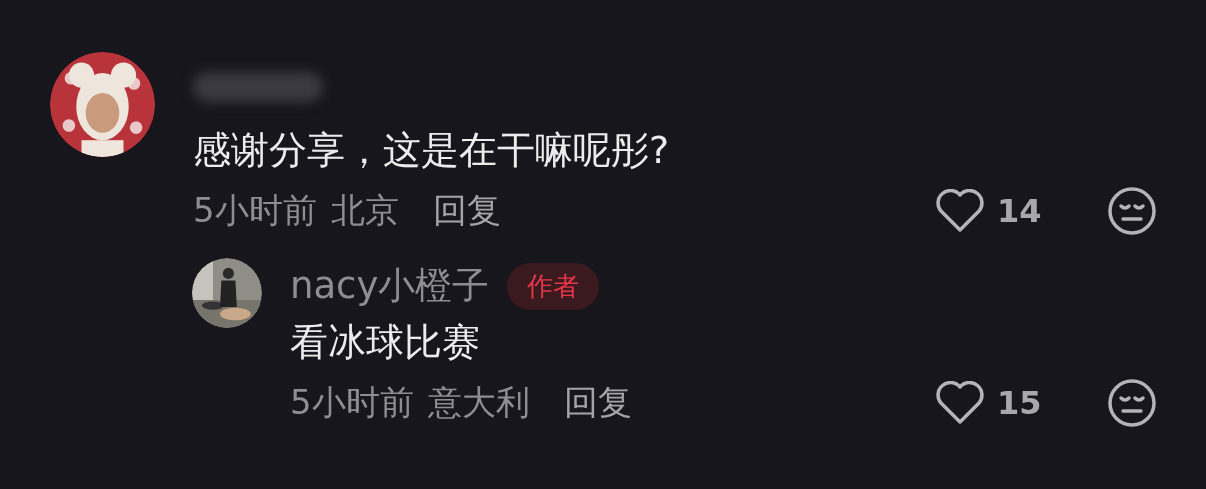 This screenshot has width=1206, height=489. I want to click on like-count: 14, so click(1020, 211).